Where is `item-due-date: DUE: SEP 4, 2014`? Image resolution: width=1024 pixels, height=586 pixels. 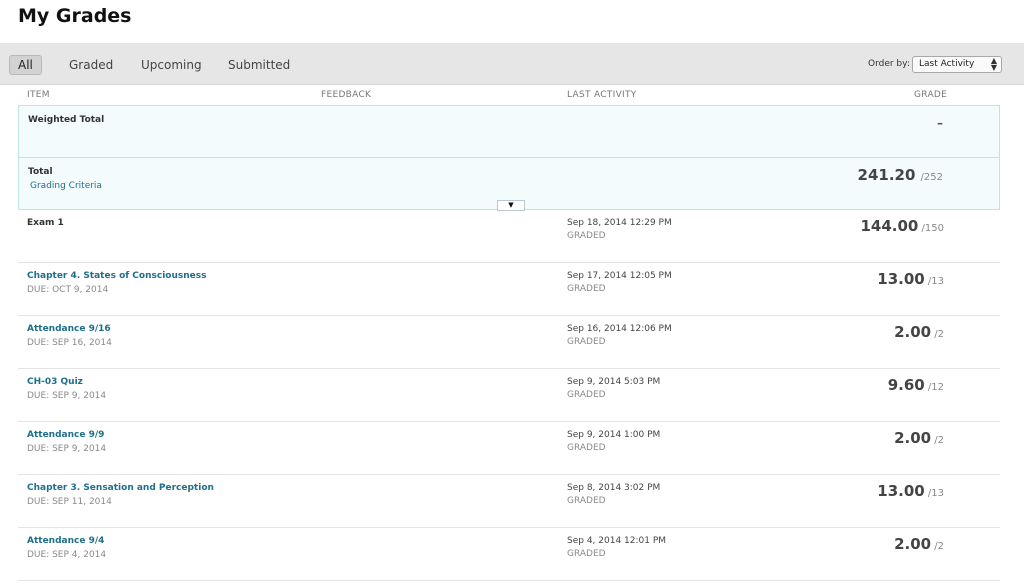 item-due-date: DUE: SEP 4, 2014 is located at coordinates (67, 555).